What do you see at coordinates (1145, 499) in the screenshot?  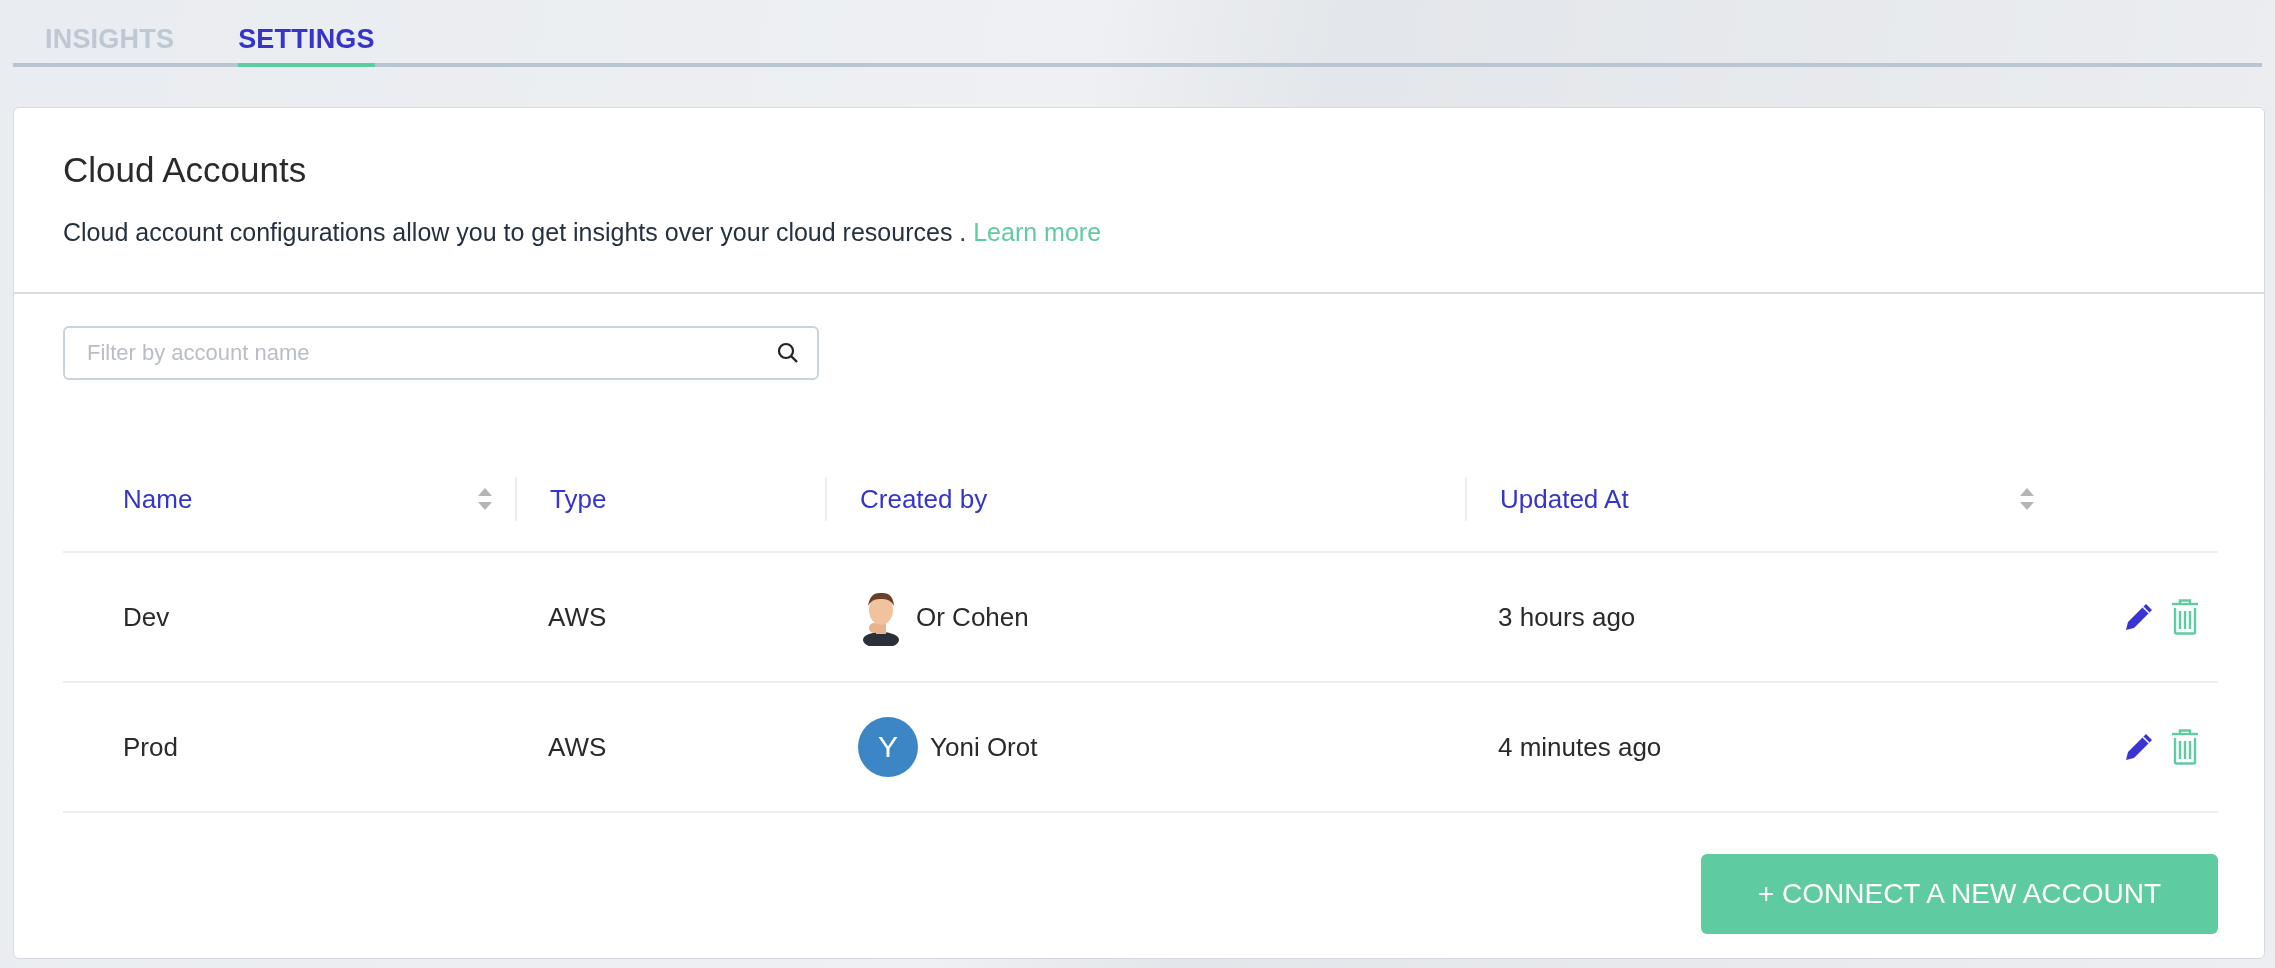 I see `column-header: Created by` at bounding box center [1145, 499].